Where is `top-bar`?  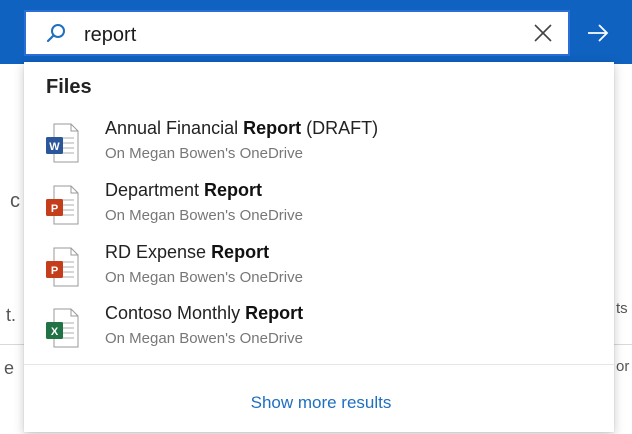 top-bar is located at coordinates (316, 32).